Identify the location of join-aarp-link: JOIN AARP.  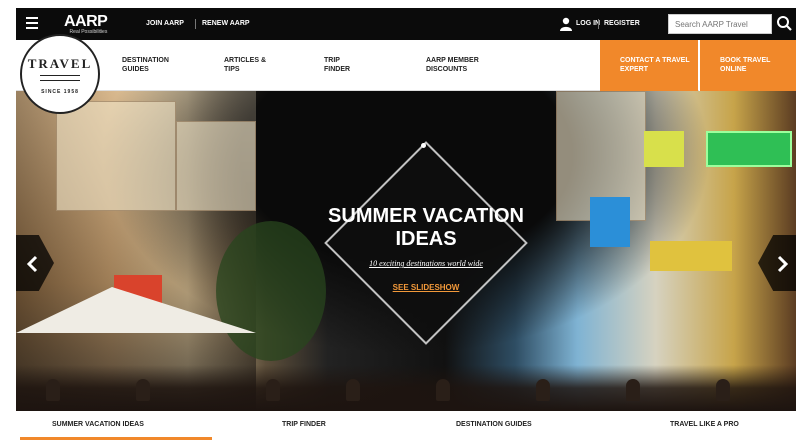
(165, 23).